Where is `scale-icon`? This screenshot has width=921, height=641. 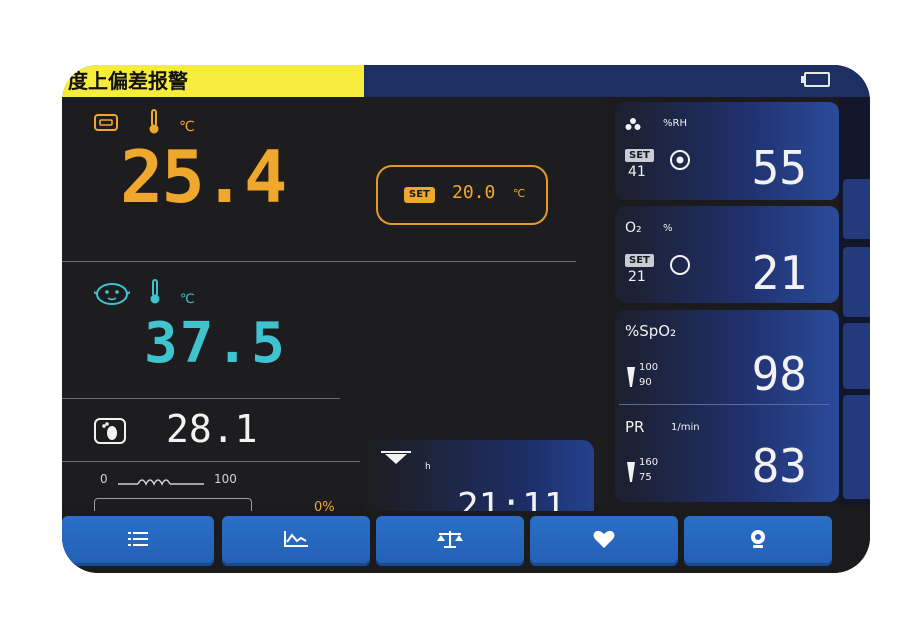 scale-icon is located at coordinates (450, 541).